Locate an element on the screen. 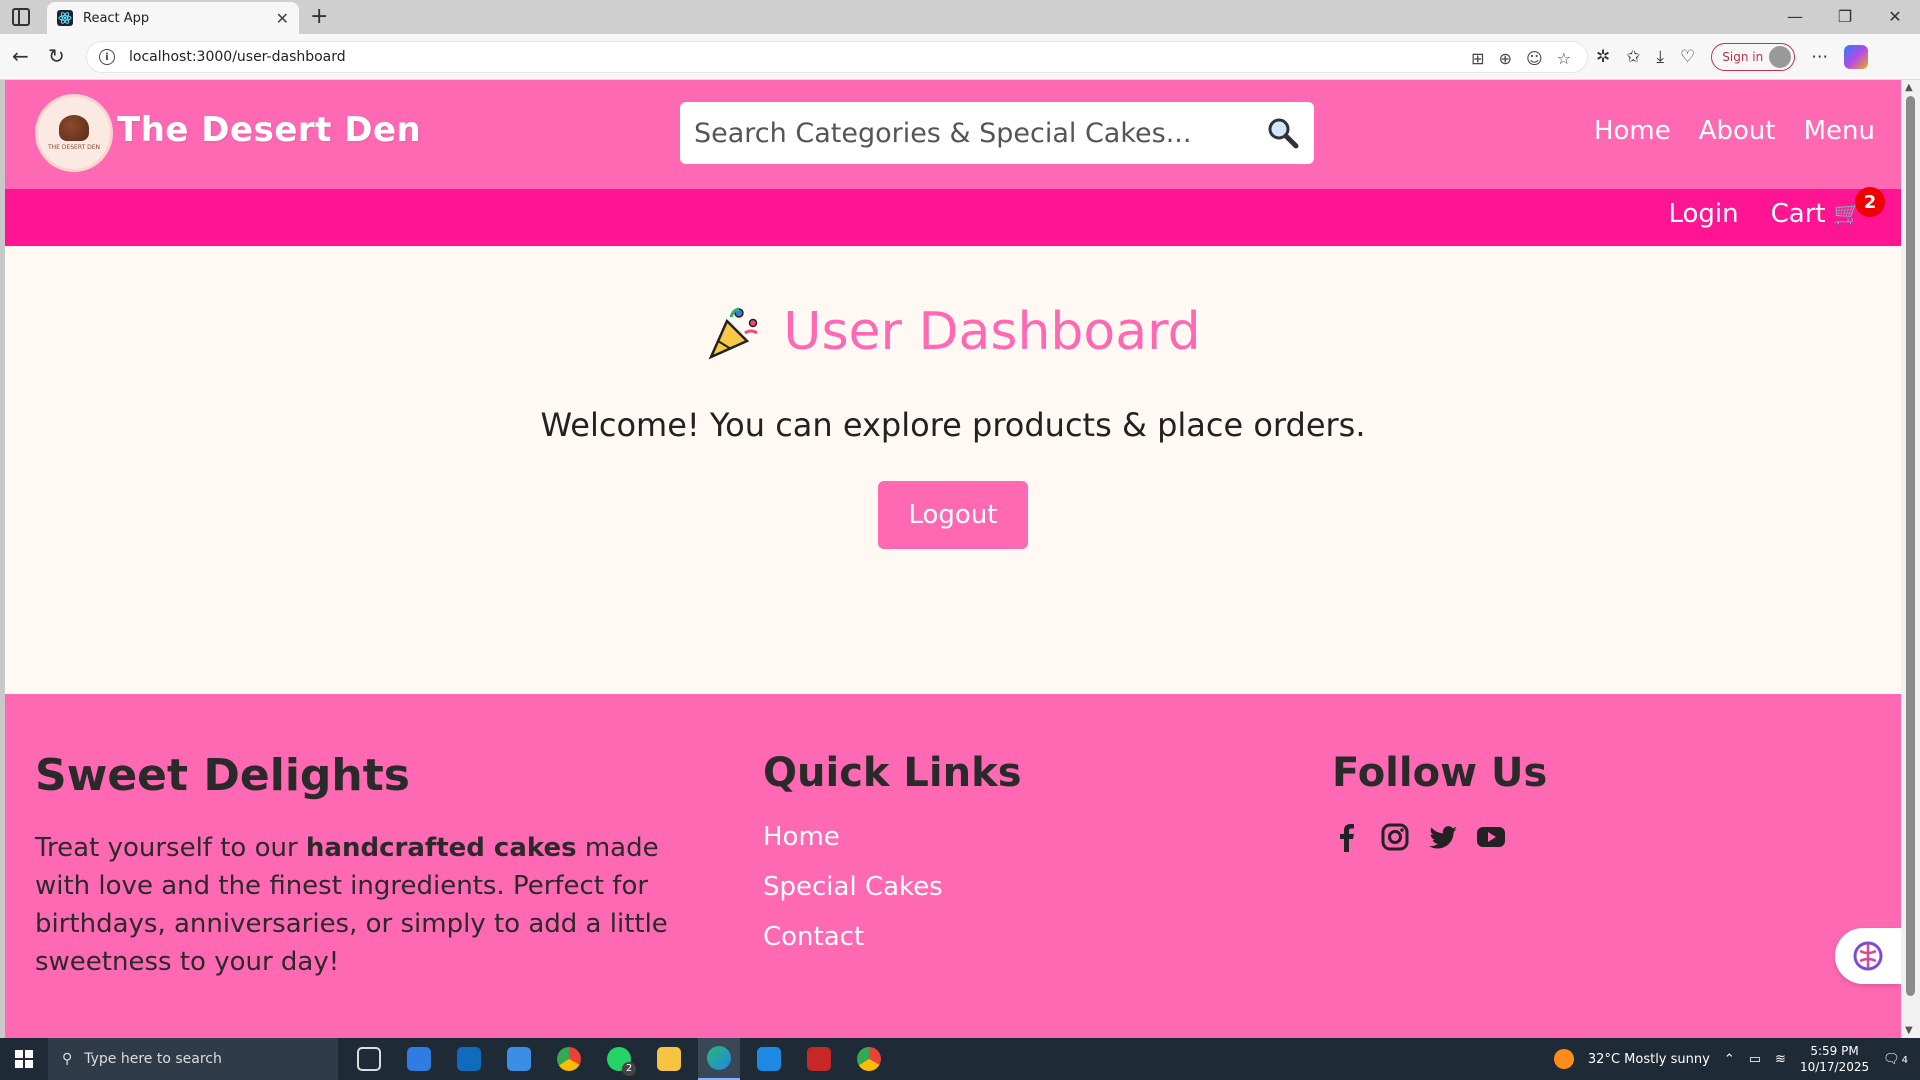 The image size is (1920, 1080). scroll-up-icon: ▲ is located at coordinates (1909, 87).